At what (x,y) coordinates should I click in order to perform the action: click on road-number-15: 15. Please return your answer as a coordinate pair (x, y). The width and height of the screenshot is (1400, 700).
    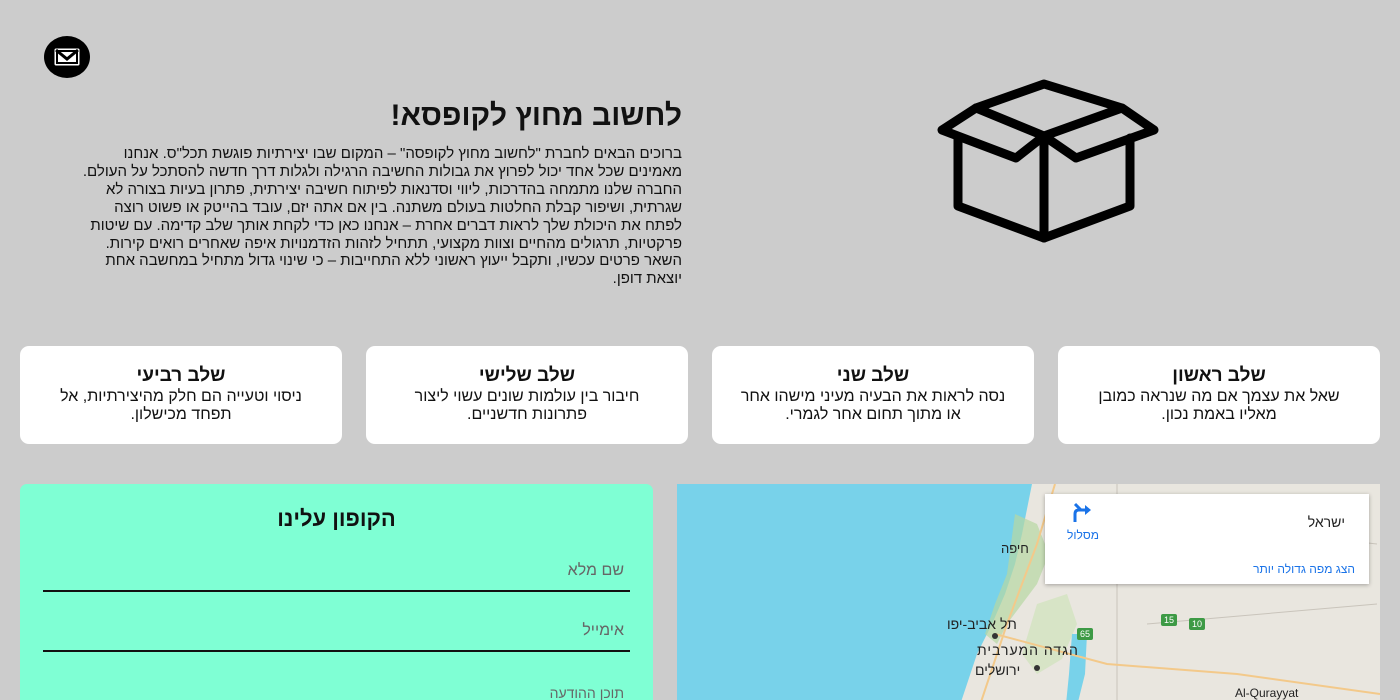
    Looking at the image, I should click on (1169, 620).